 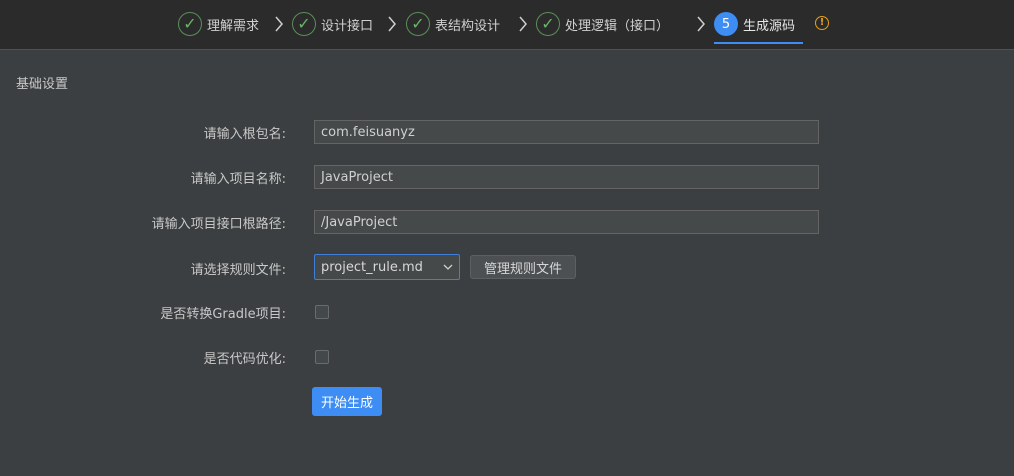 What do you see at coordinates (372, 267) in the screenshot?
I see `rule-file-value: project_rule.md` at bounding box center [372, 267].